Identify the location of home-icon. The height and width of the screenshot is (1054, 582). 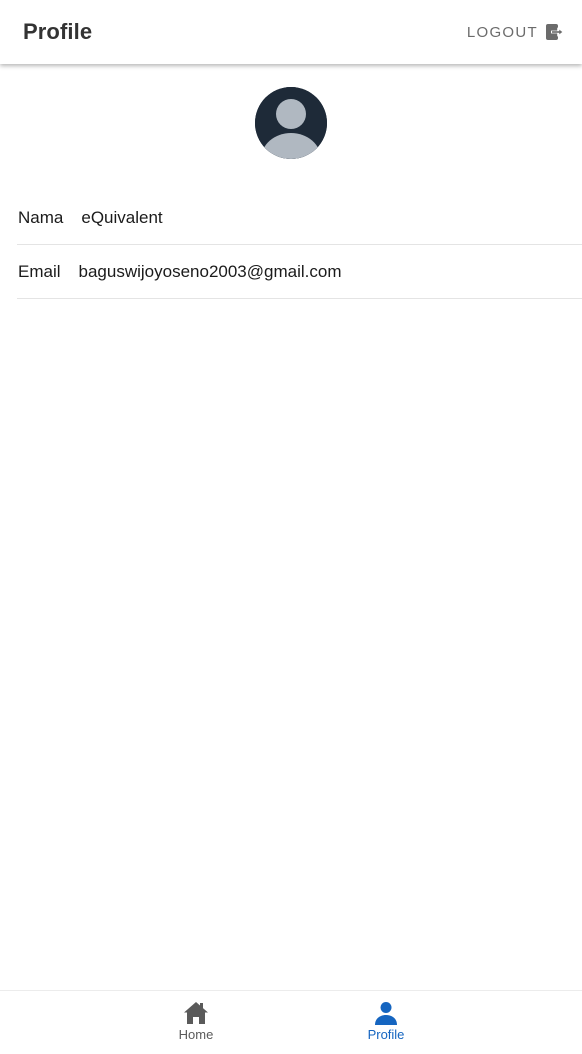
(196, 1013).